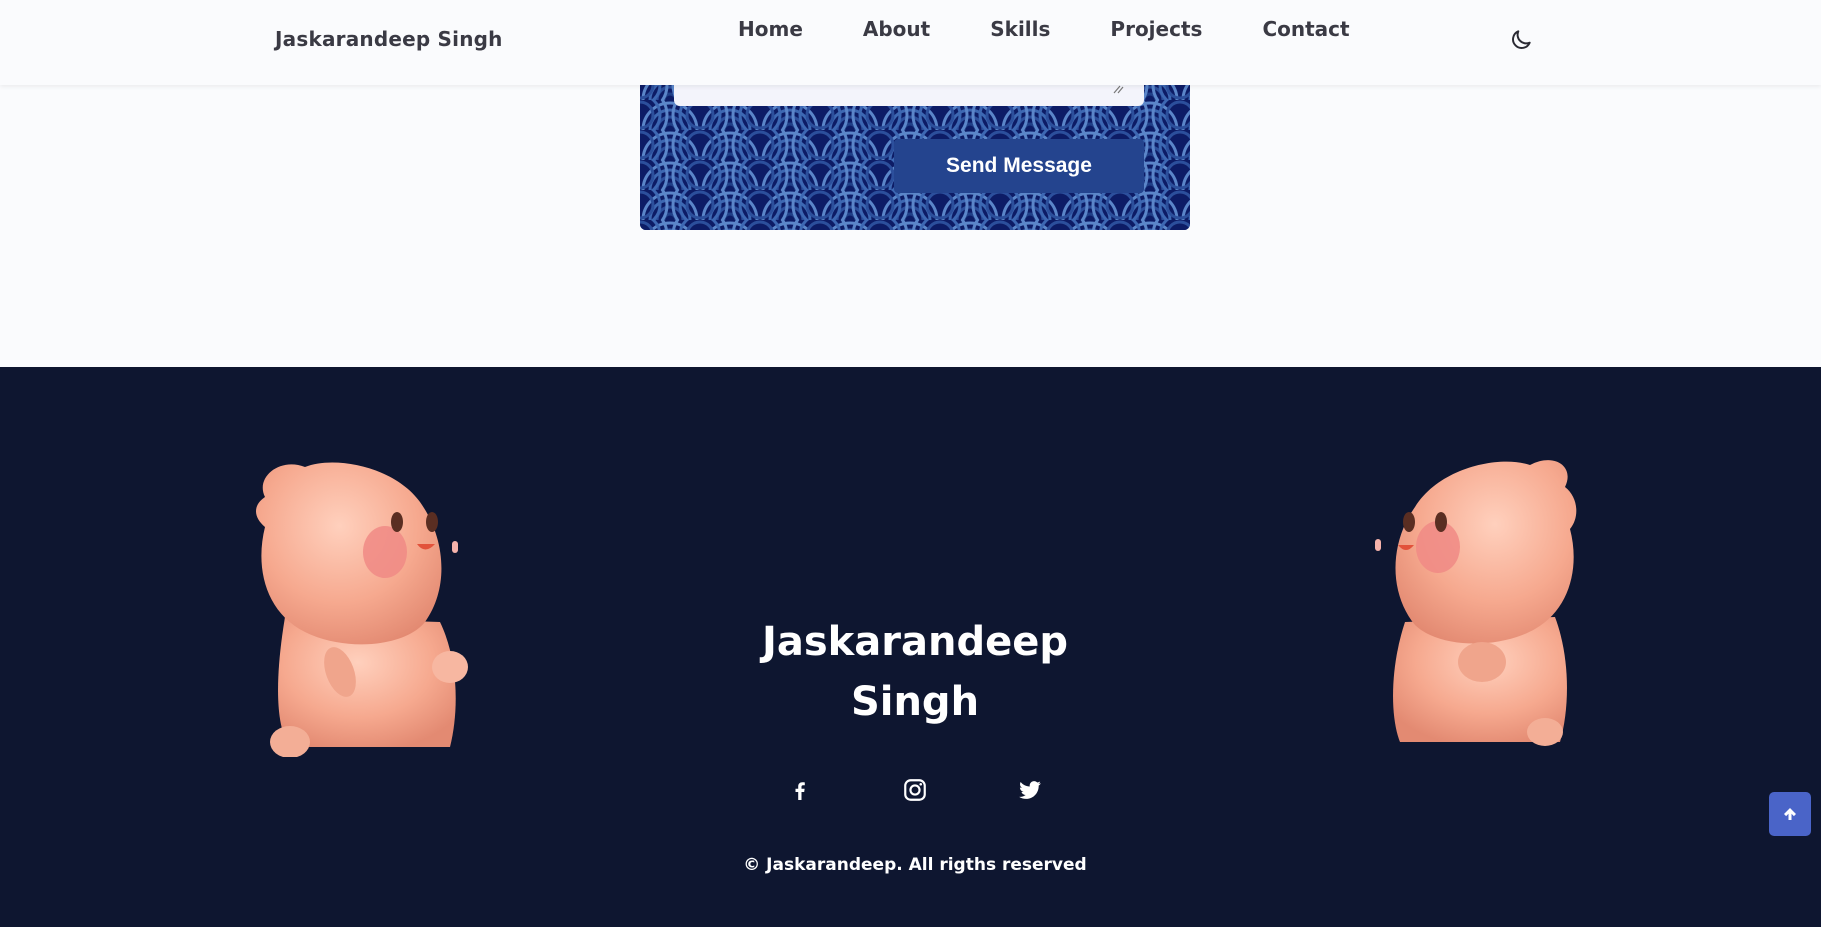  I want to click on nav-contact: Contact, so click(1305, 29).